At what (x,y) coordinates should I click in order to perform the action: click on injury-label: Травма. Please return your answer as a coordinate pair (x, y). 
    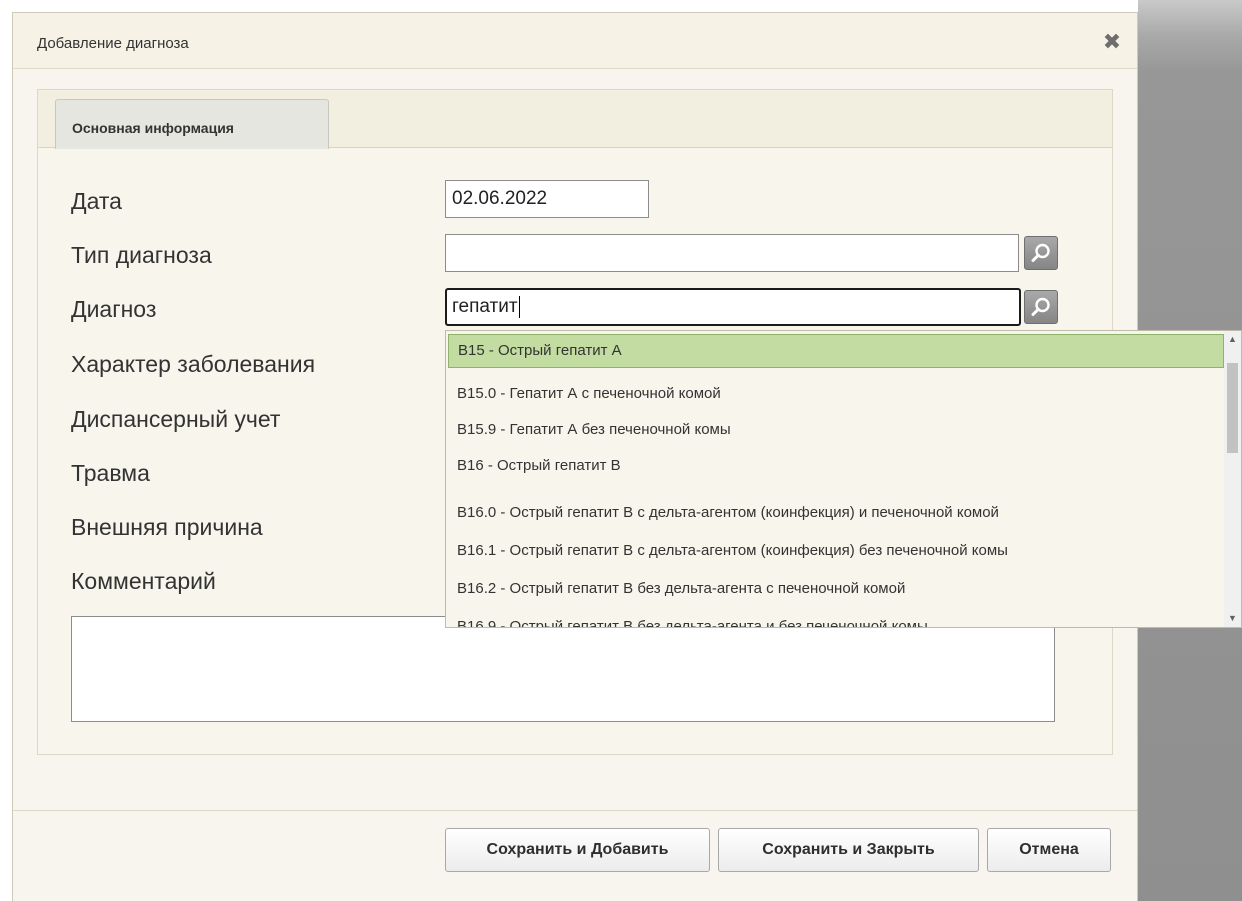
    Looking at the image, I should click on (110, 473).